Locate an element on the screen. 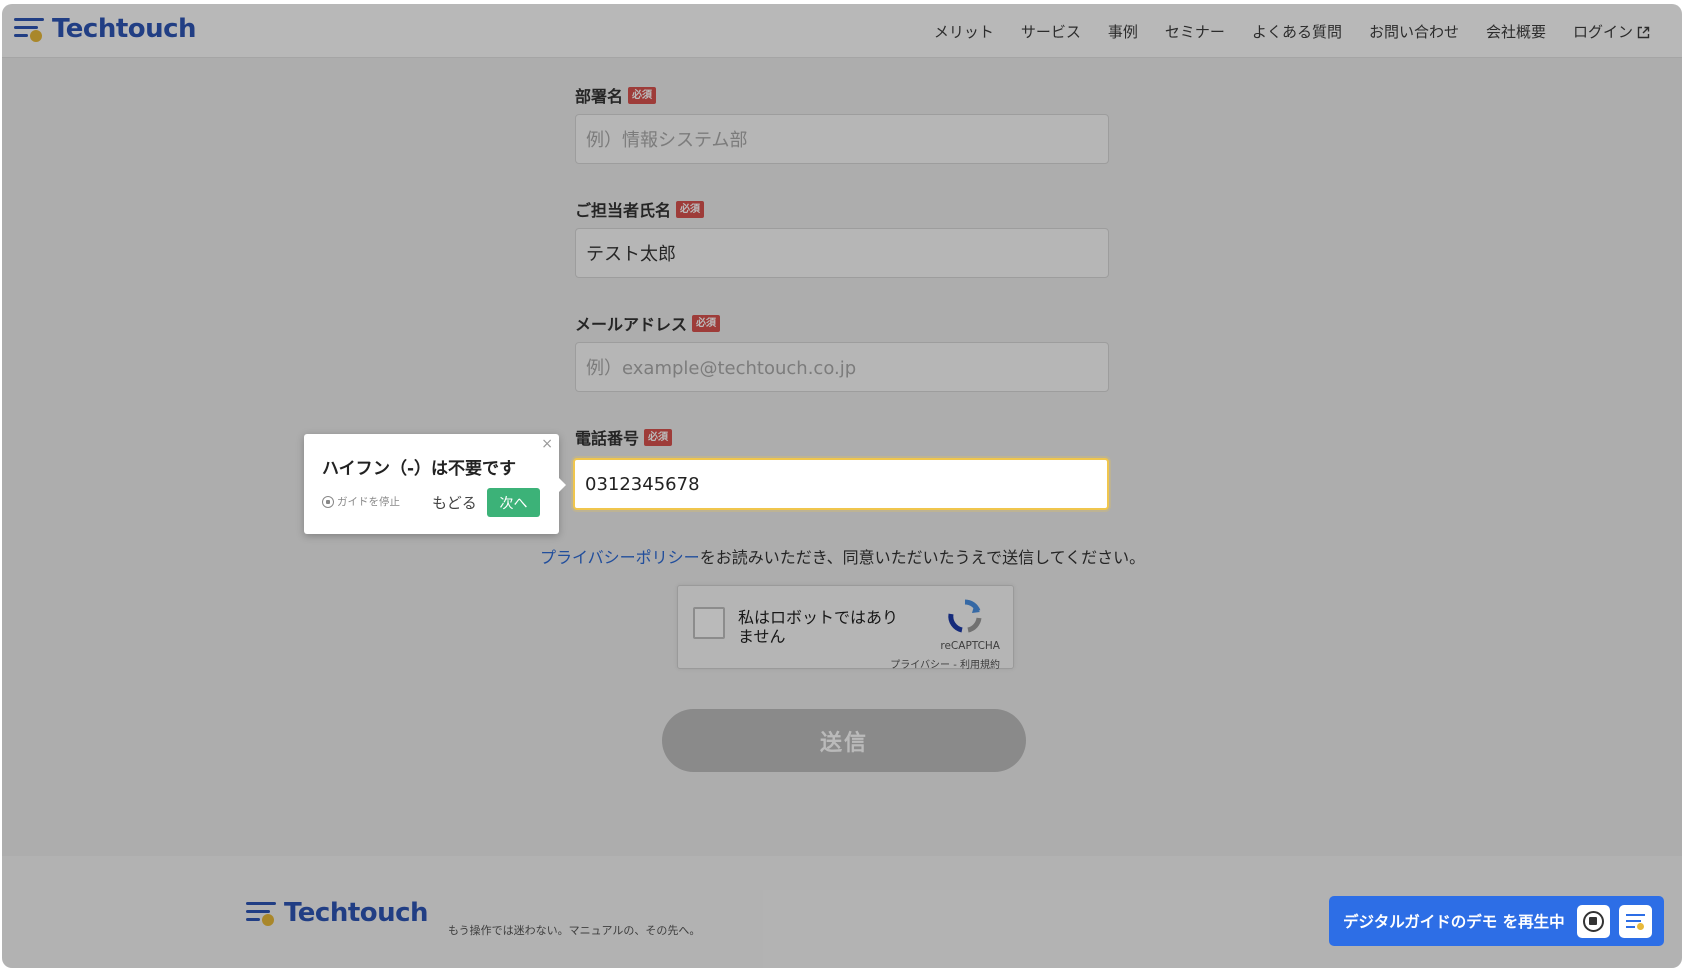 This screenshot has height=968, width=1684. recaptcha-logo-icon is located at coordinates (965, 616).